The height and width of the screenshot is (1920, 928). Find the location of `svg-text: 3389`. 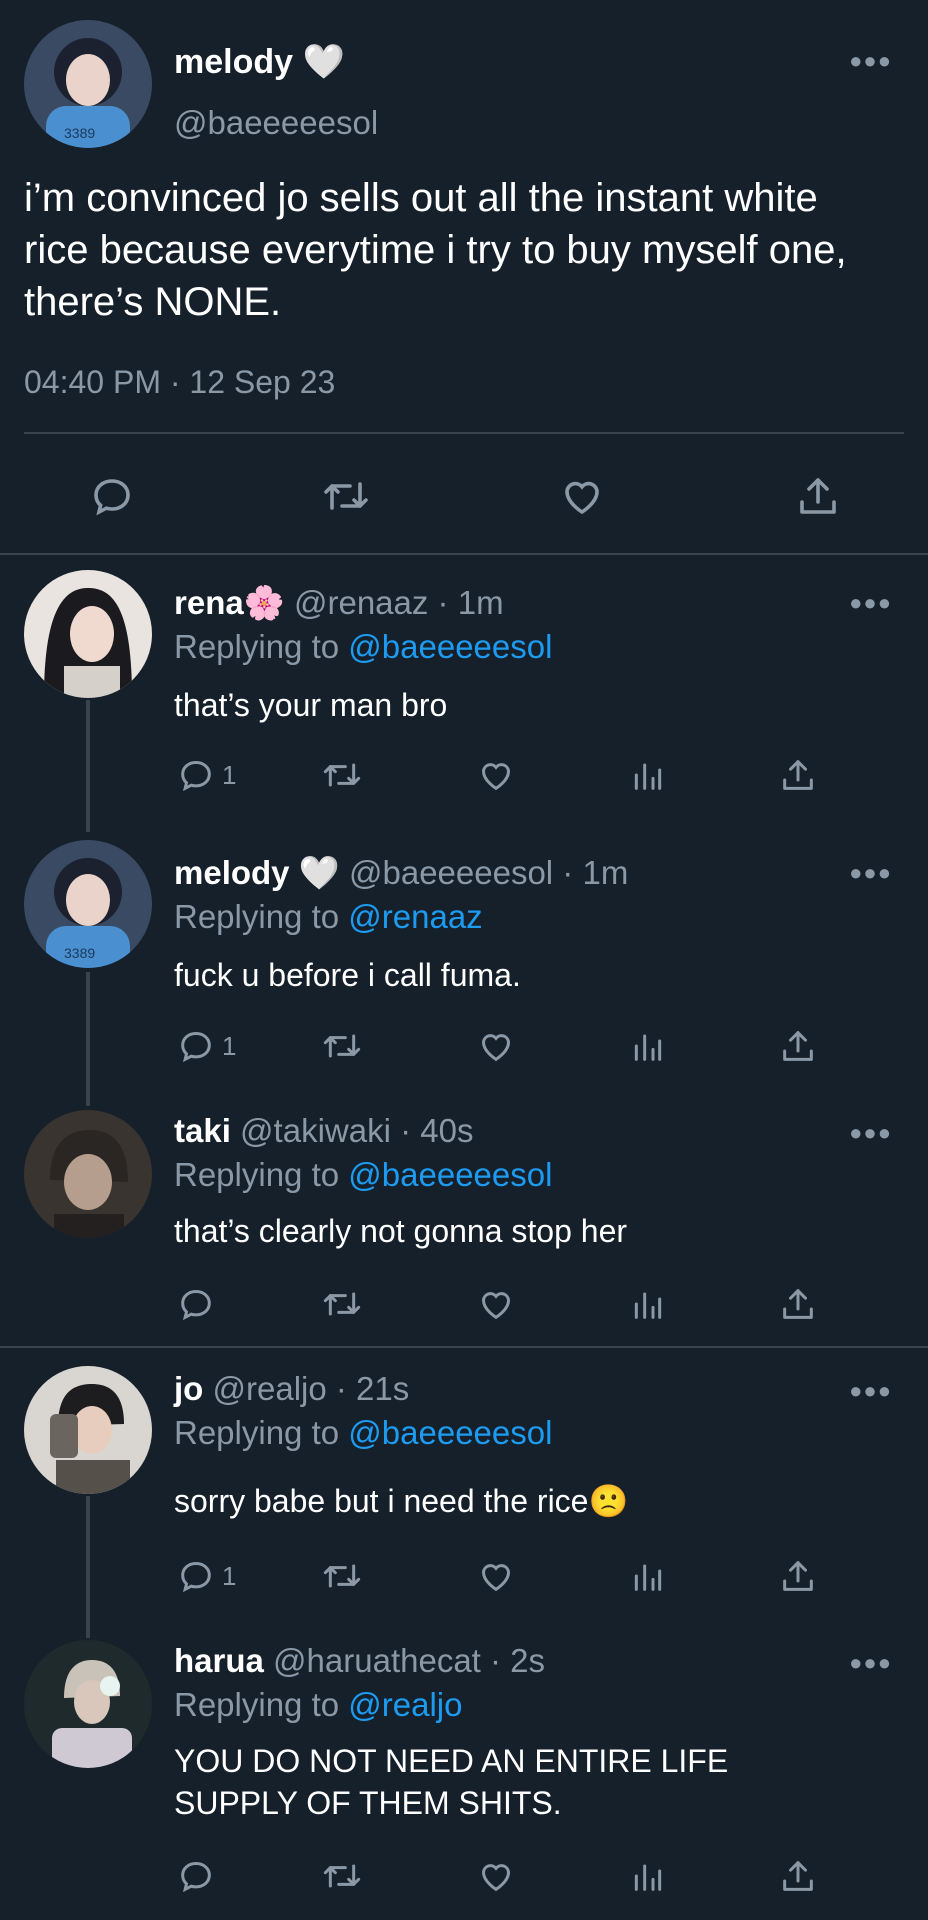

svg-text: 3389 is located at coordinates (79, 953).